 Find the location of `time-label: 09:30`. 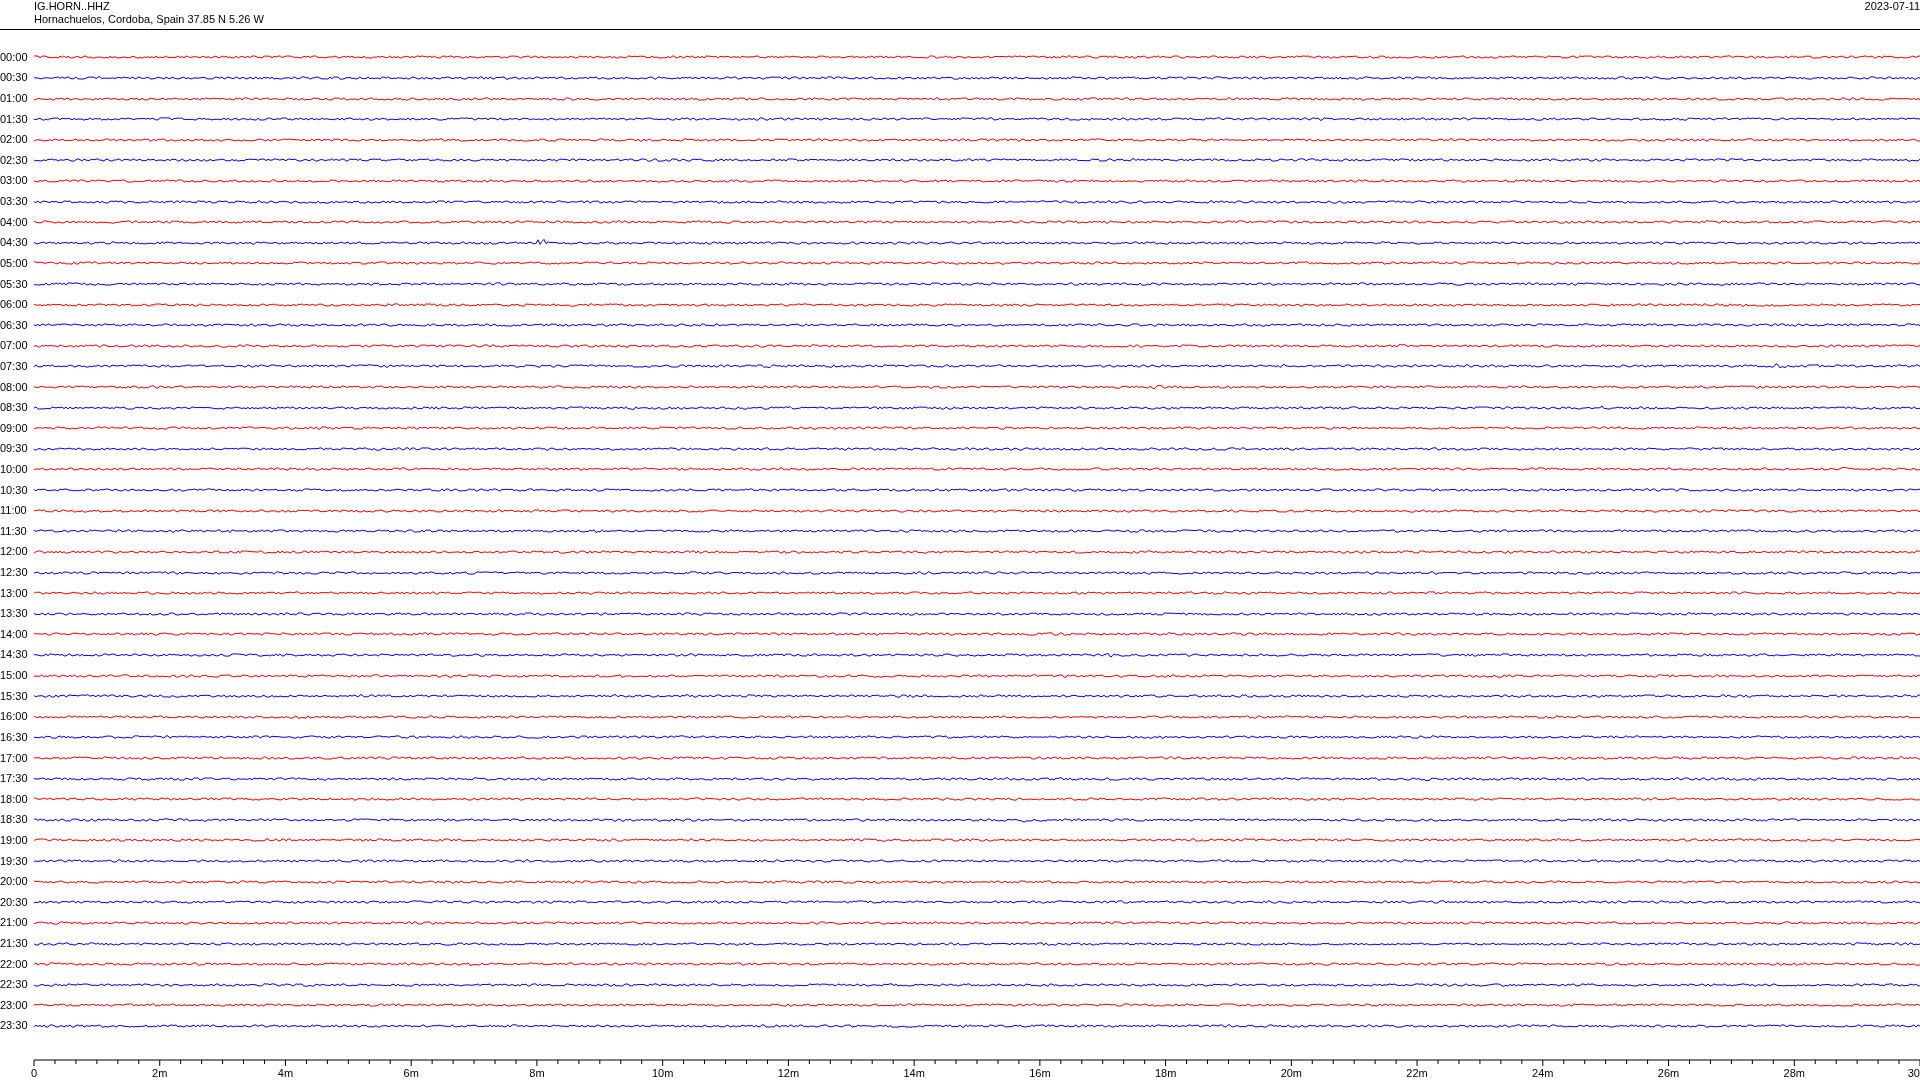

time-label: 09:30 is located at coordinates (14, 449).